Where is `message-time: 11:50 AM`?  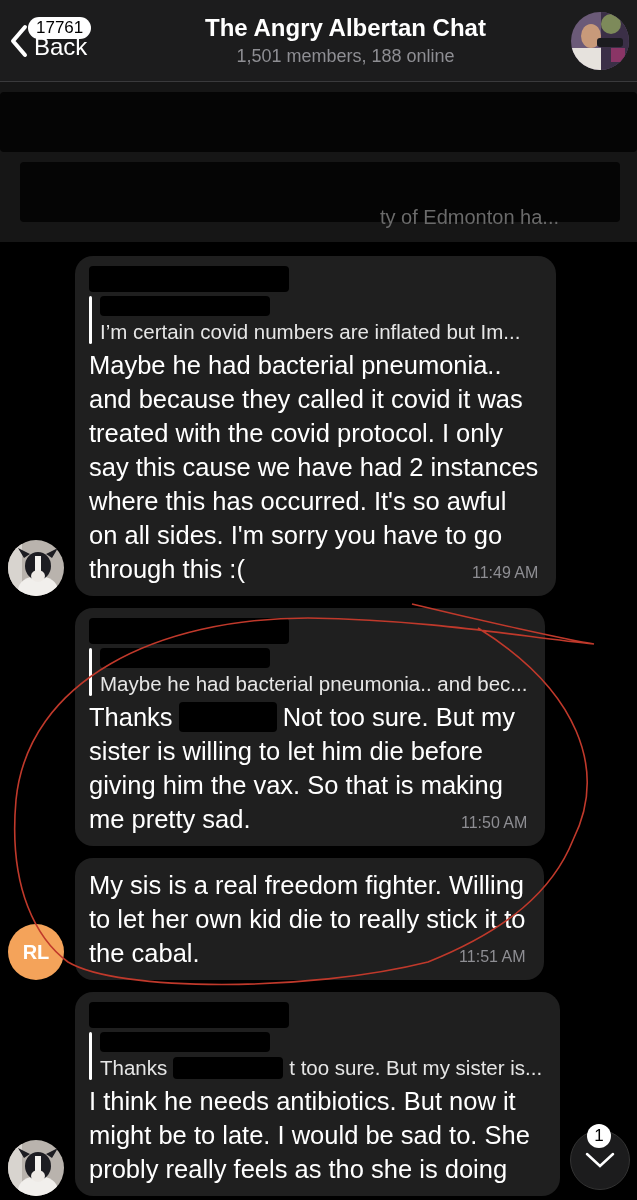 message-time: 11:50 AM is located at coordinates (493, 823).